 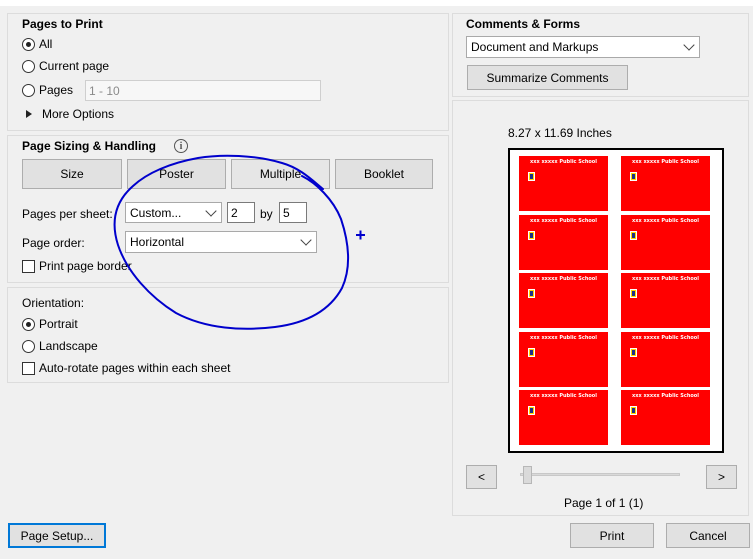 I want to click on radio-pages-label: Pages, so click(x=56, y=90).